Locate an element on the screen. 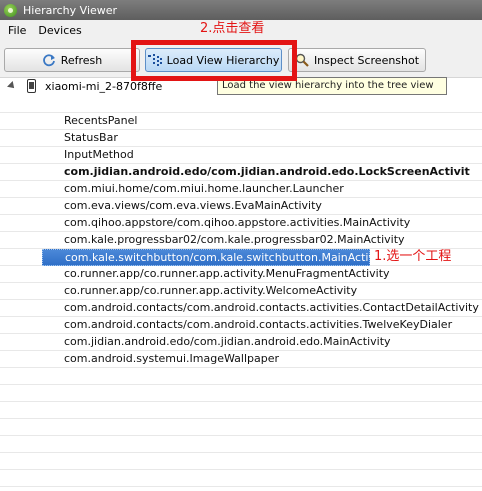 The width and height of the screenshot is (482, 491). annotation-step1: 1.选一个工程 is located at coordinates (413, 256).